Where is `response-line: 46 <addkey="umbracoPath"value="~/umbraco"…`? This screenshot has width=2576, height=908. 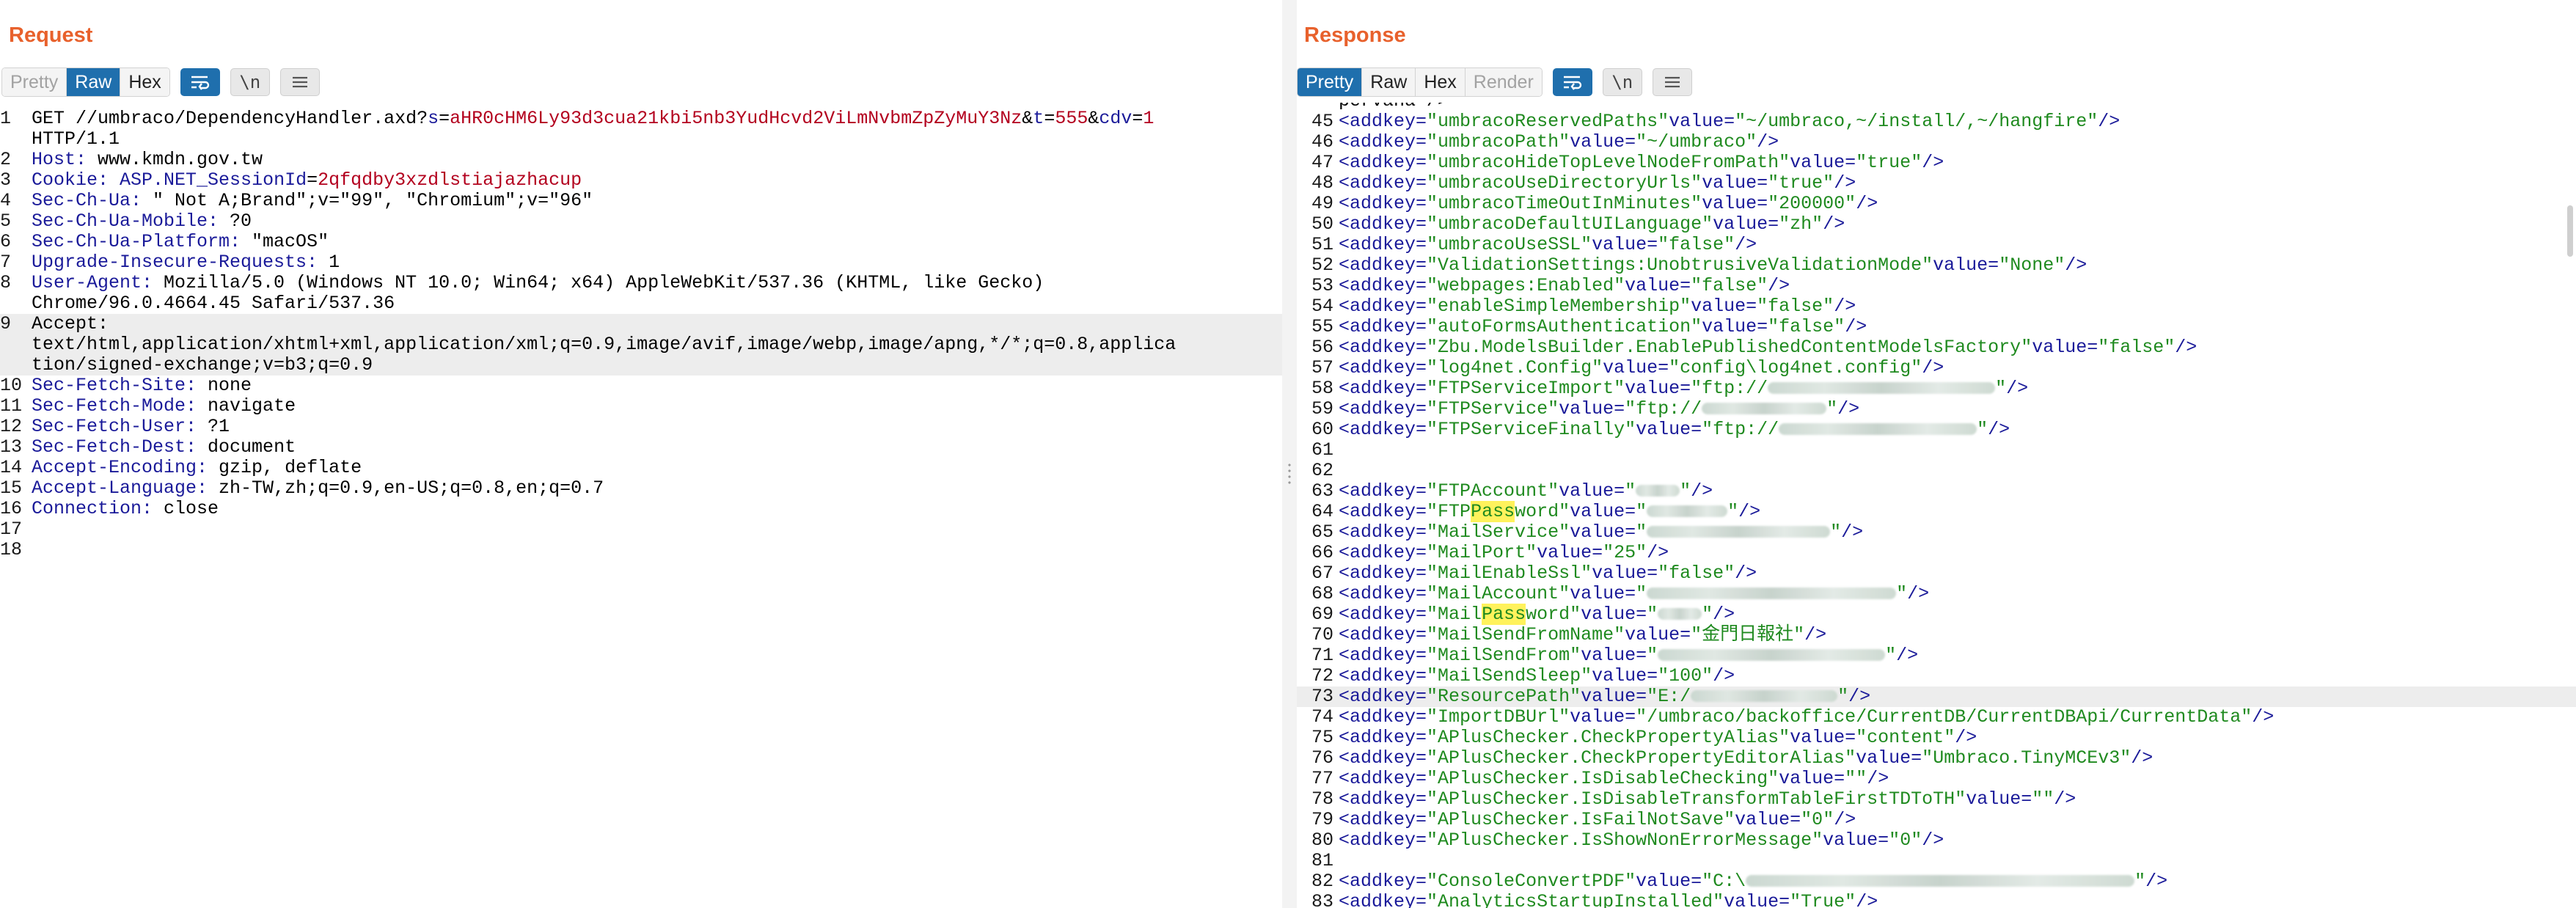
response-line: 46 <addkey="umbracoPath"value="~/umbraco"… is located at coordinates (1545, 142).